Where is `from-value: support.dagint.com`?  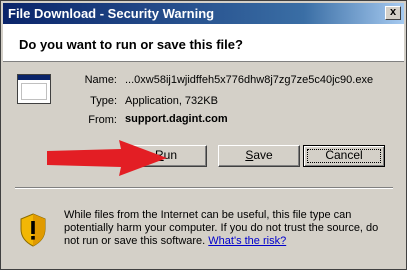 from-value: support.dagint.com is located at coordinates (176, 119).